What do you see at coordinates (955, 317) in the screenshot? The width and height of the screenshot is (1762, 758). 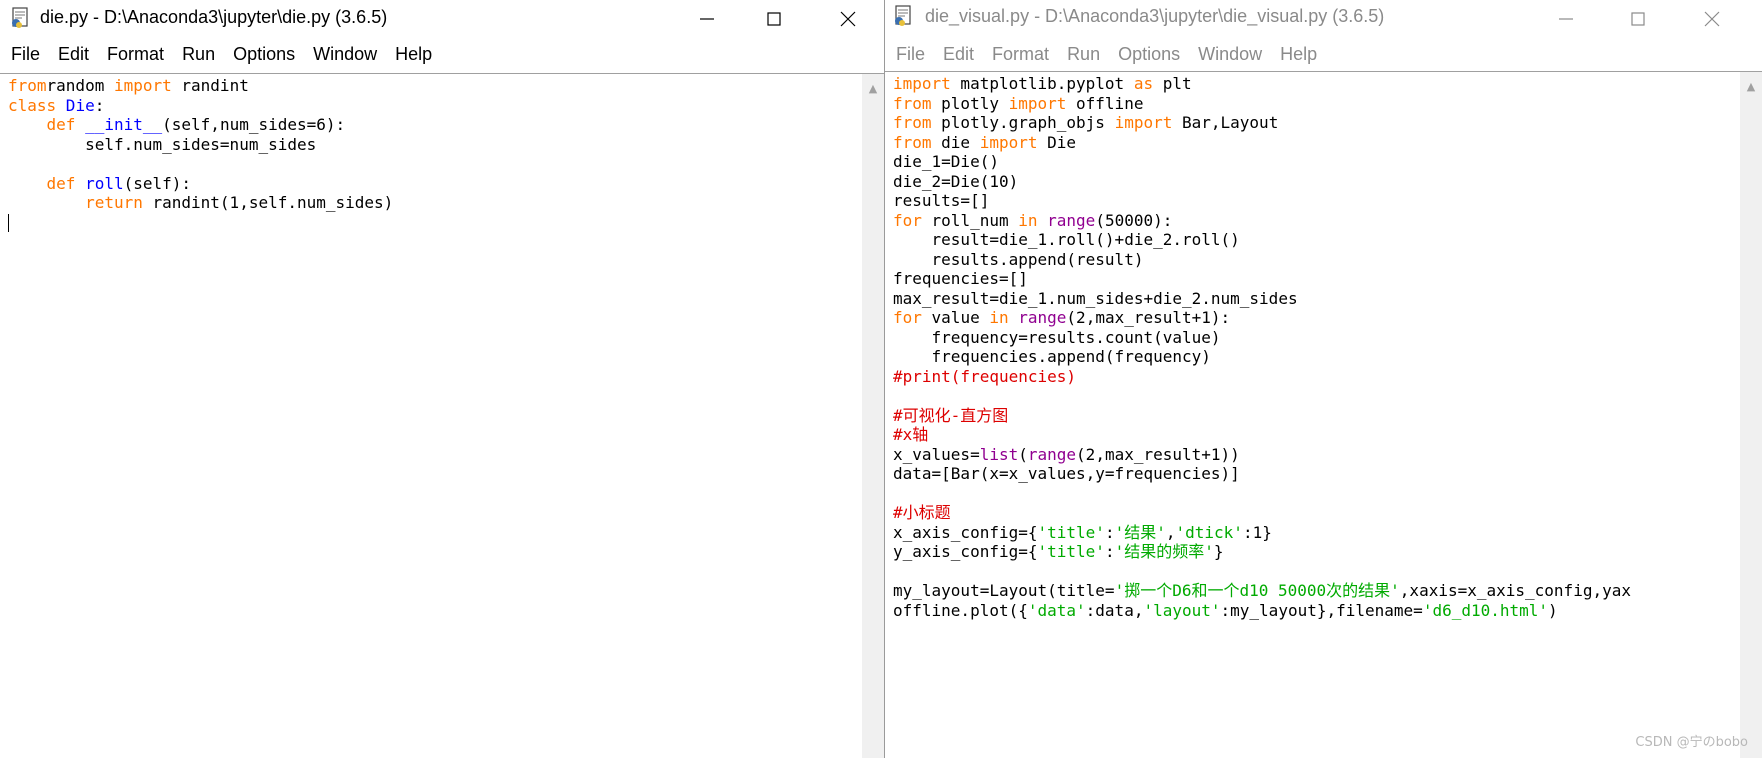 I see `code-token: value` at bounding box center [955, 317].